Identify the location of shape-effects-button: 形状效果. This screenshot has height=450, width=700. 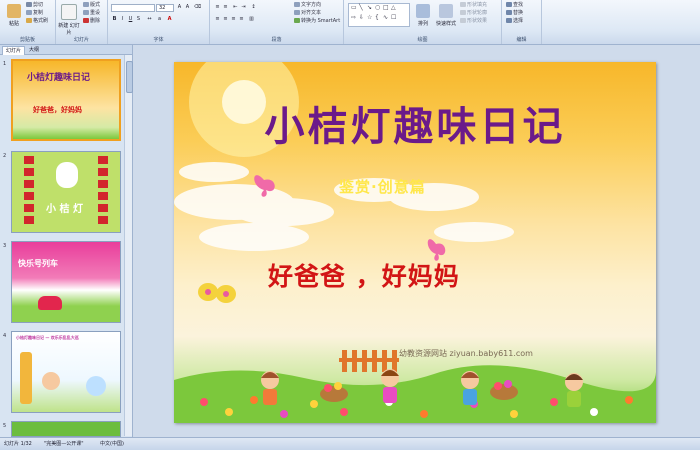
(473, 21).